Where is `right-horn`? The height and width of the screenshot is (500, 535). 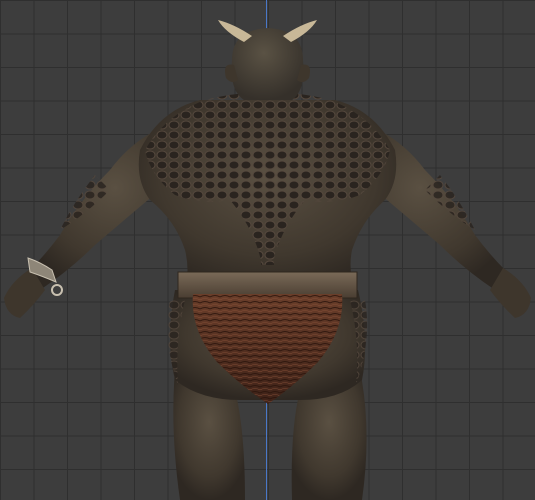 right-horn is located at coordinates (300, 31).